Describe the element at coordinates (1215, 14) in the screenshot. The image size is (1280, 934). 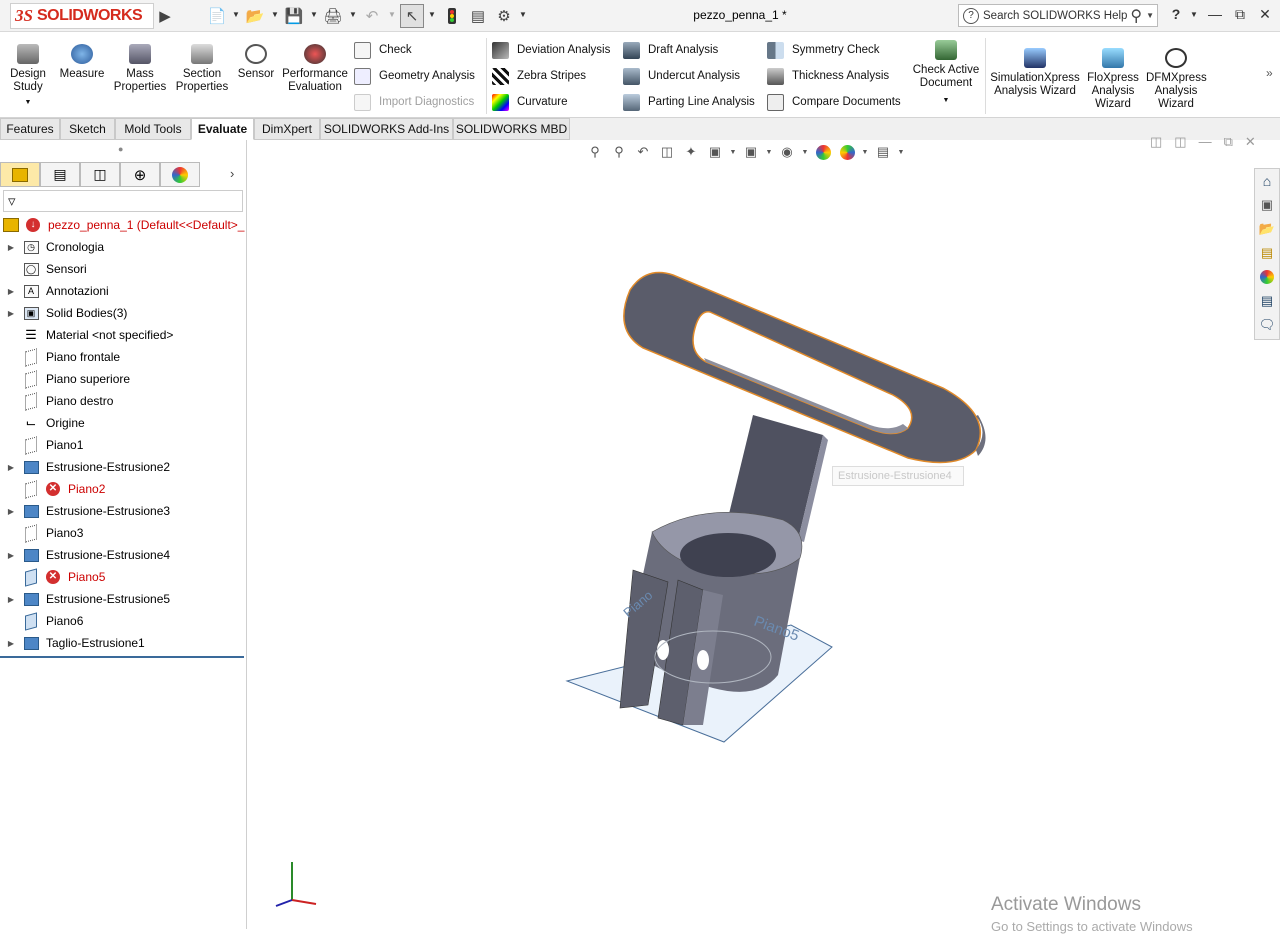
I see `minimize-icon: —` at that location.